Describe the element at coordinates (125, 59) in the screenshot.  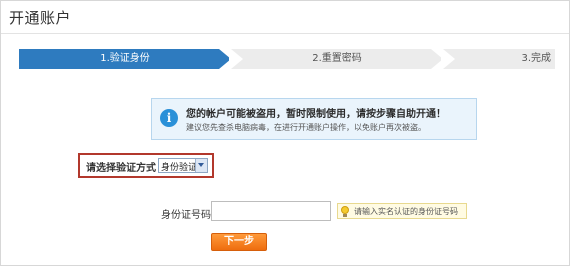
I see `step-verify-identity: 1.验证身份` at that location.